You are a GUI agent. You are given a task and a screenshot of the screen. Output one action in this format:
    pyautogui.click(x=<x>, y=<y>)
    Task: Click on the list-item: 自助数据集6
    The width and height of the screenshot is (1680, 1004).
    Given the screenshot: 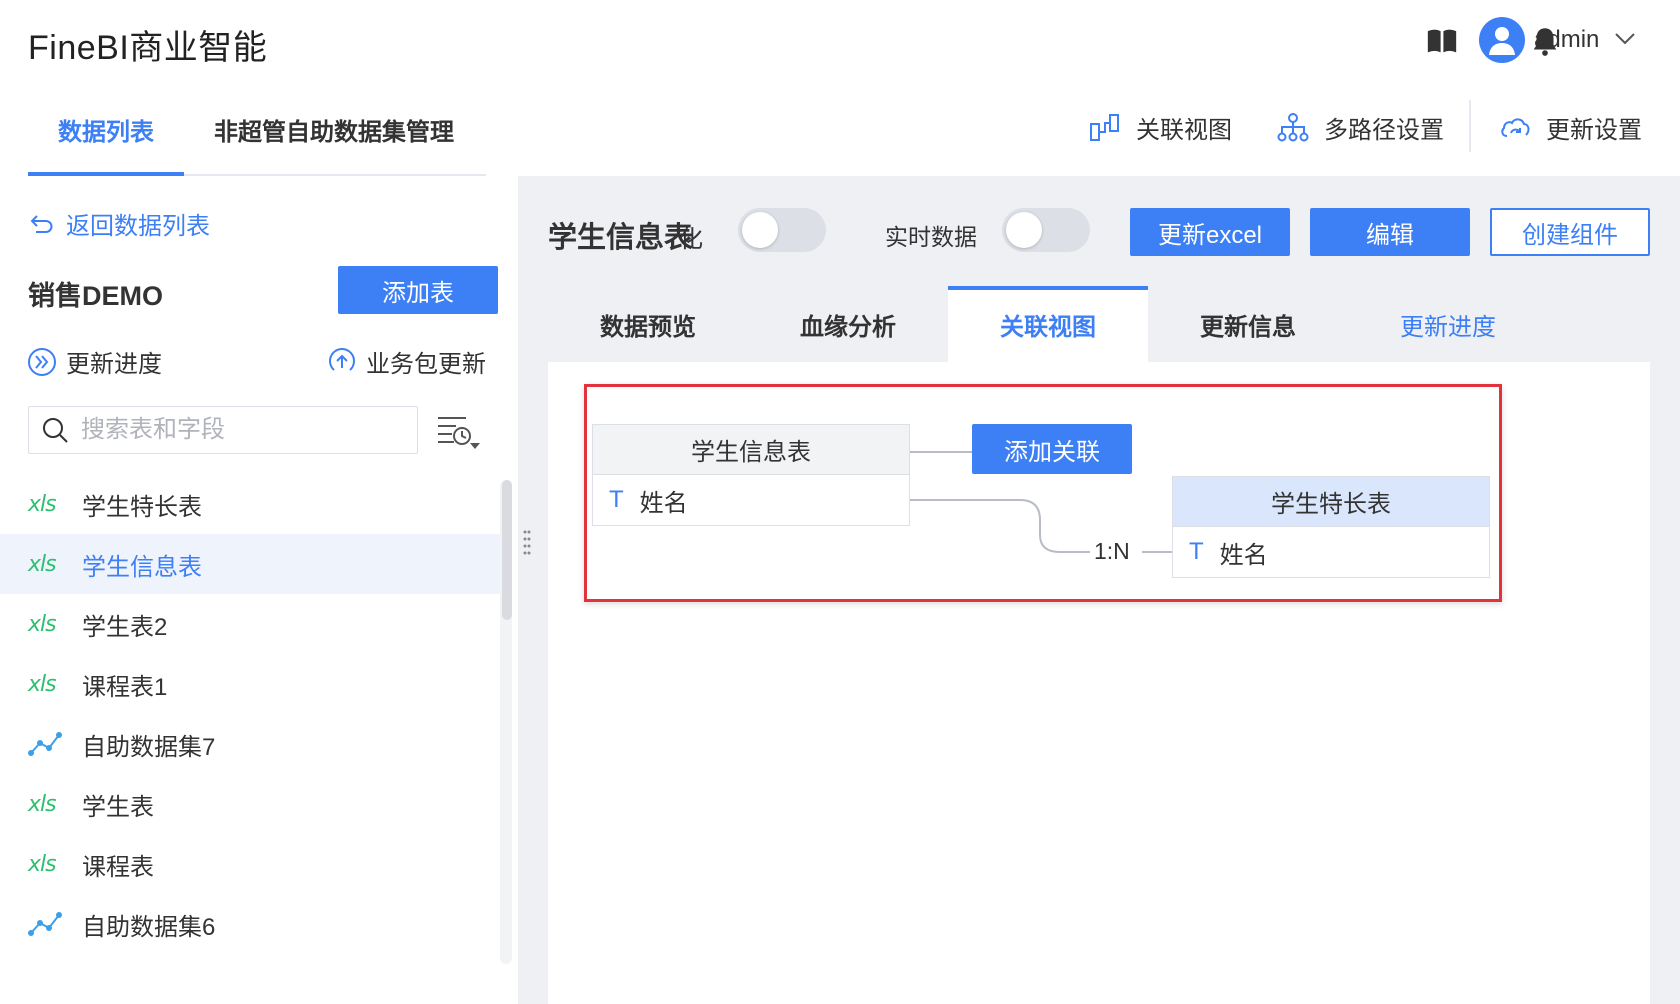 What is the action you would take?
    pyautogui.click(x=250, y=924)
    